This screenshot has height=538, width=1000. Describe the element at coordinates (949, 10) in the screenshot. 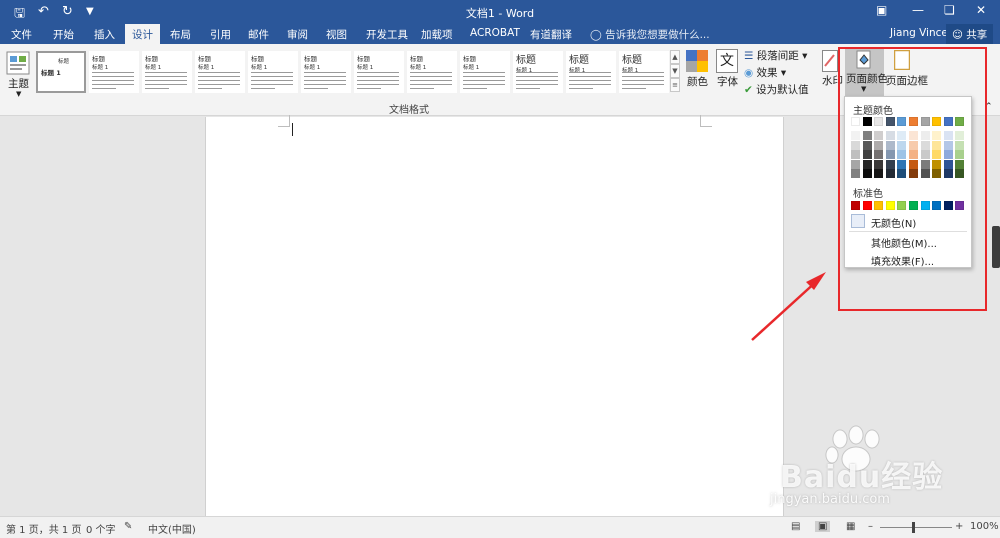

I see `maximize-icon: ❏` at that location.